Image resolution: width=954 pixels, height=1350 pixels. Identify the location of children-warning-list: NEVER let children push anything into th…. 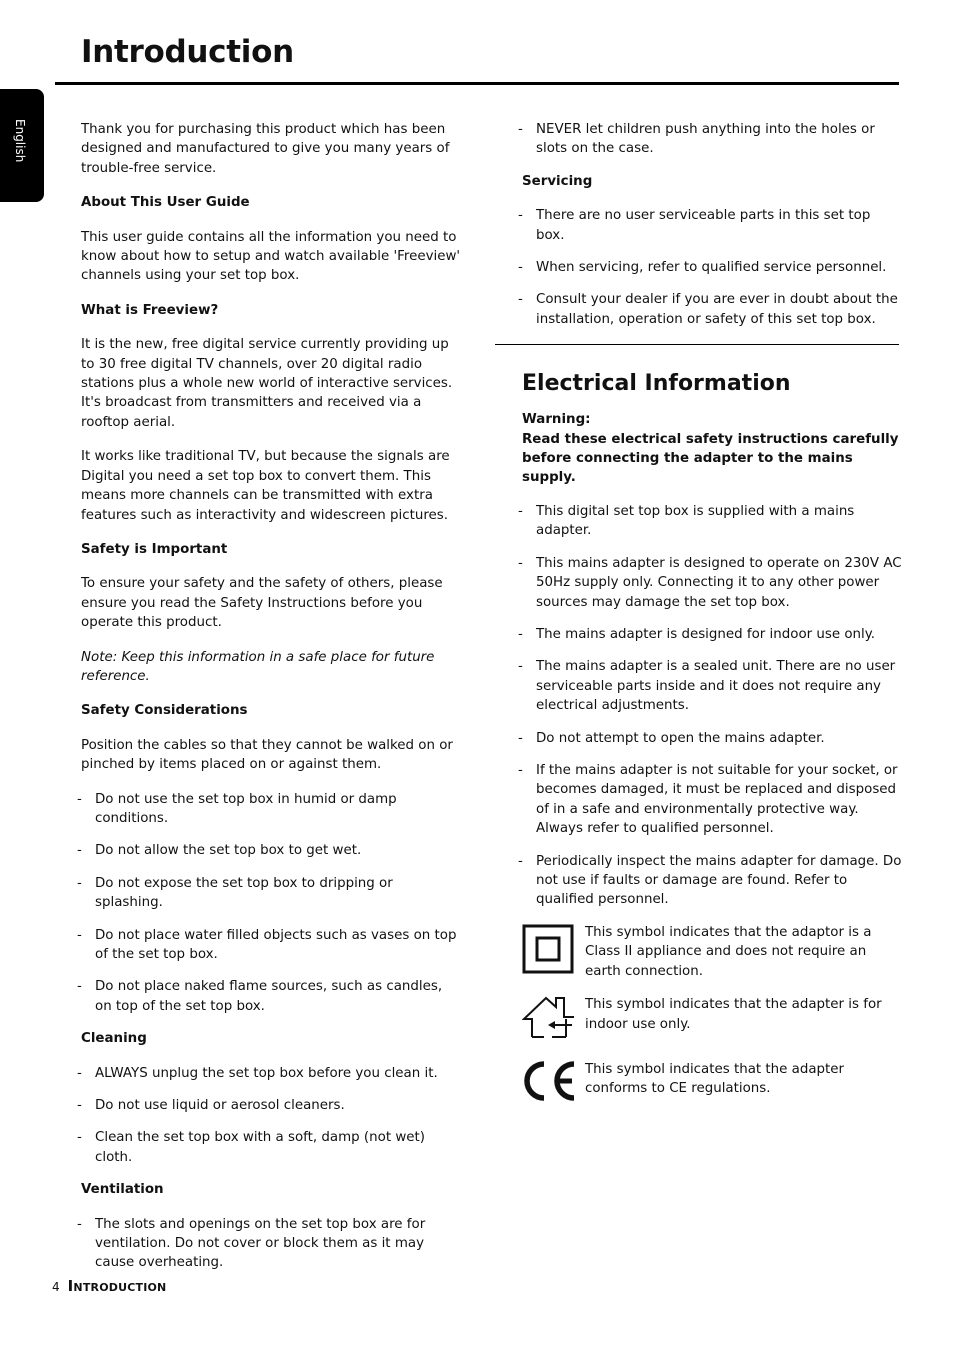
(710, 139).